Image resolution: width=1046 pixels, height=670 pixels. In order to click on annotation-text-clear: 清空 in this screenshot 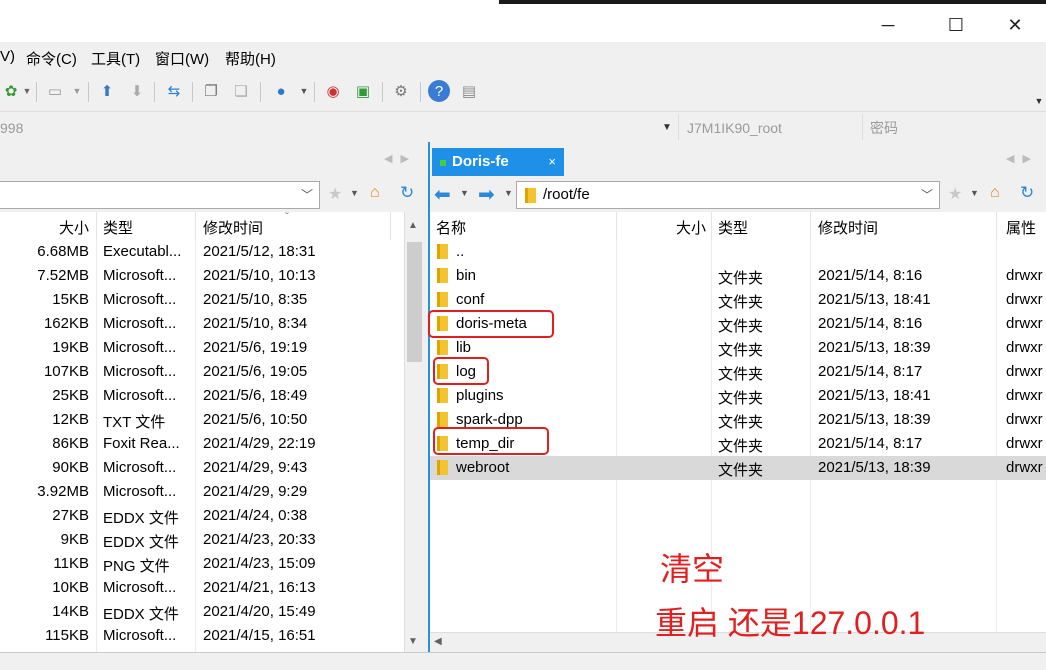, I will do `click(692, 569)`.